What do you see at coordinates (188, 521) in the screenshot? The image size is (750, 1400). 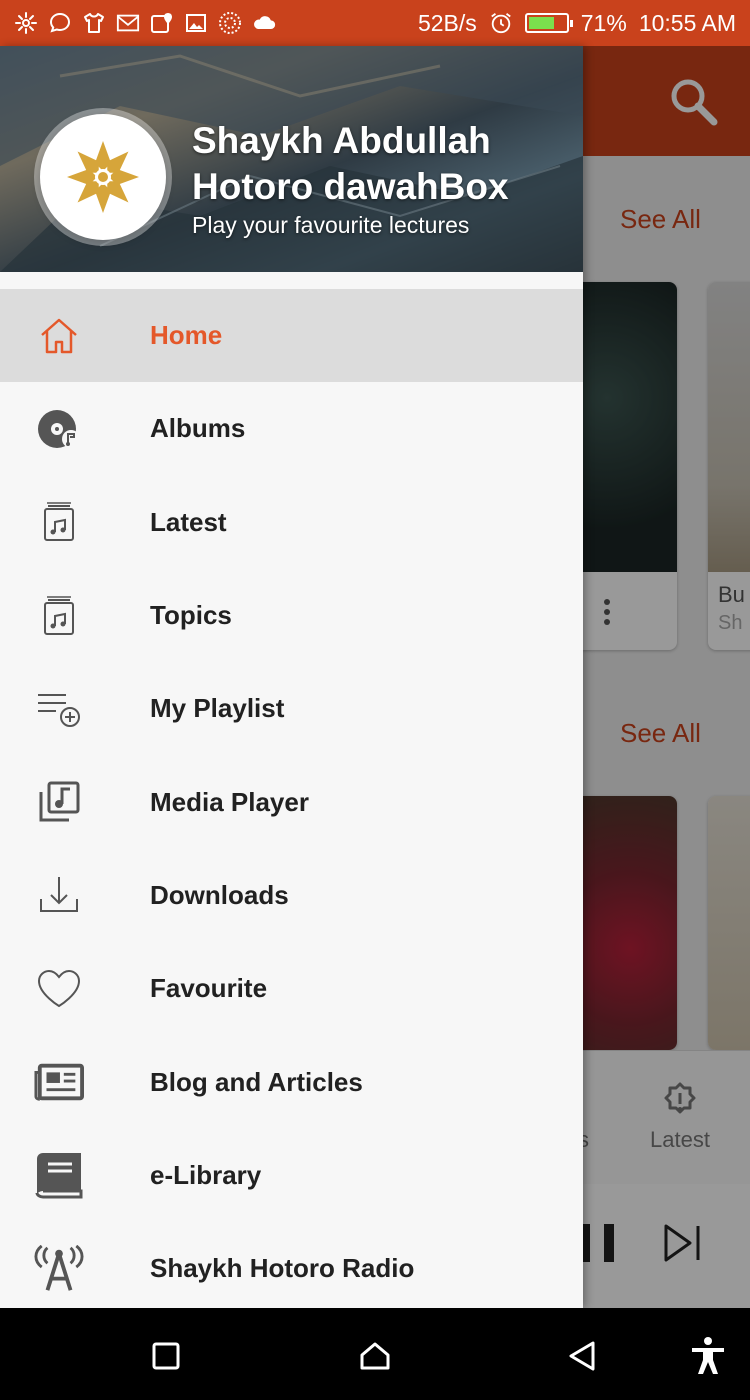 I see `drawer-item-label: Latest` at bounding box center [188, 521].